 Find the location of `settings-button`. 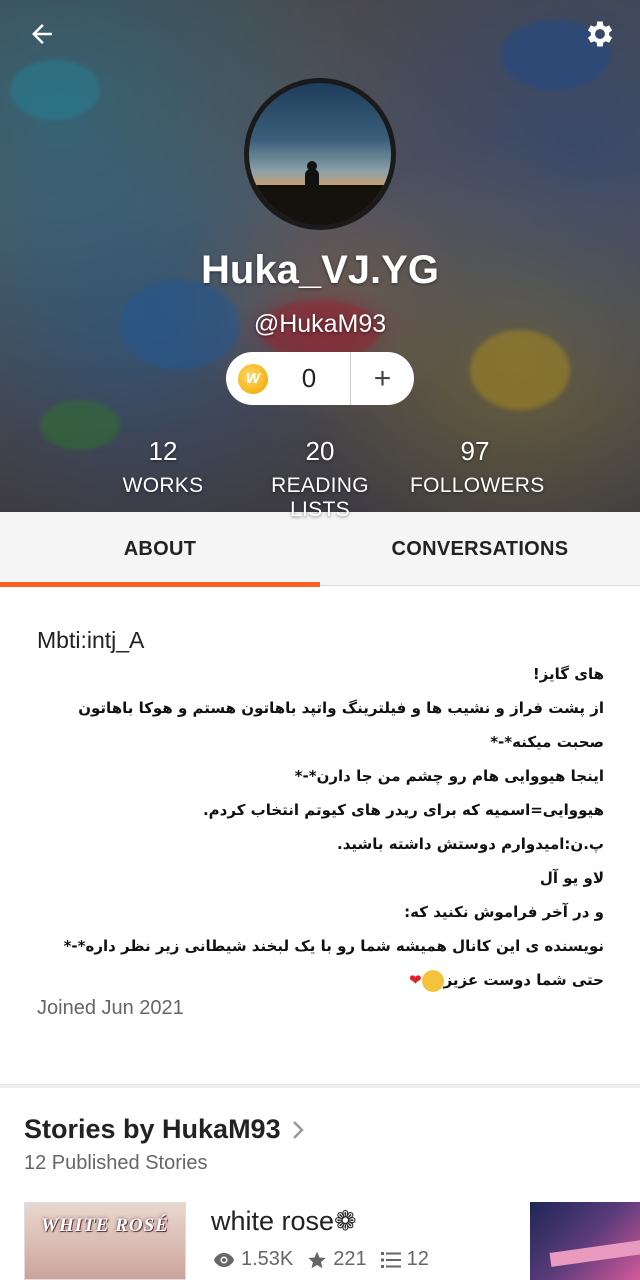

settings-button is located at coordinates (600, 34).